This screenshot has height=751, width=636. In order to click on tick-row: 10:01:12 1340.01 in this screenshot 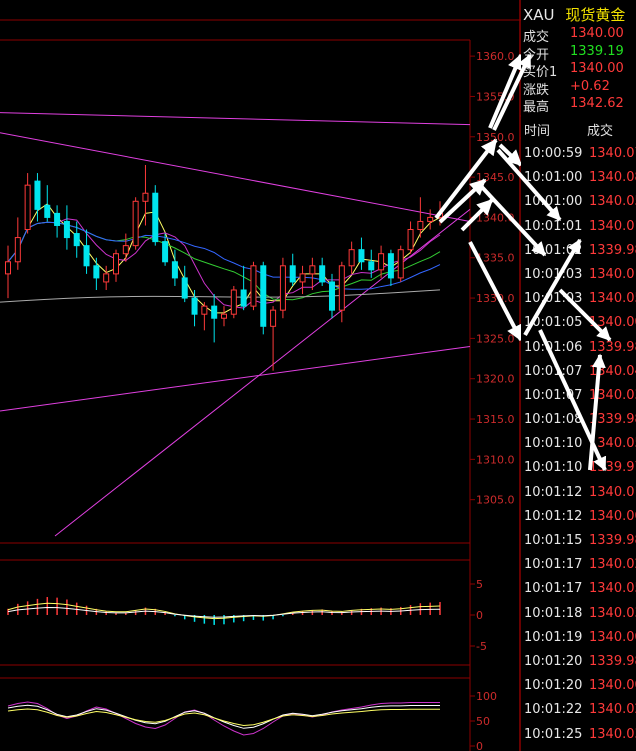, I will do `click(578, 497)`.